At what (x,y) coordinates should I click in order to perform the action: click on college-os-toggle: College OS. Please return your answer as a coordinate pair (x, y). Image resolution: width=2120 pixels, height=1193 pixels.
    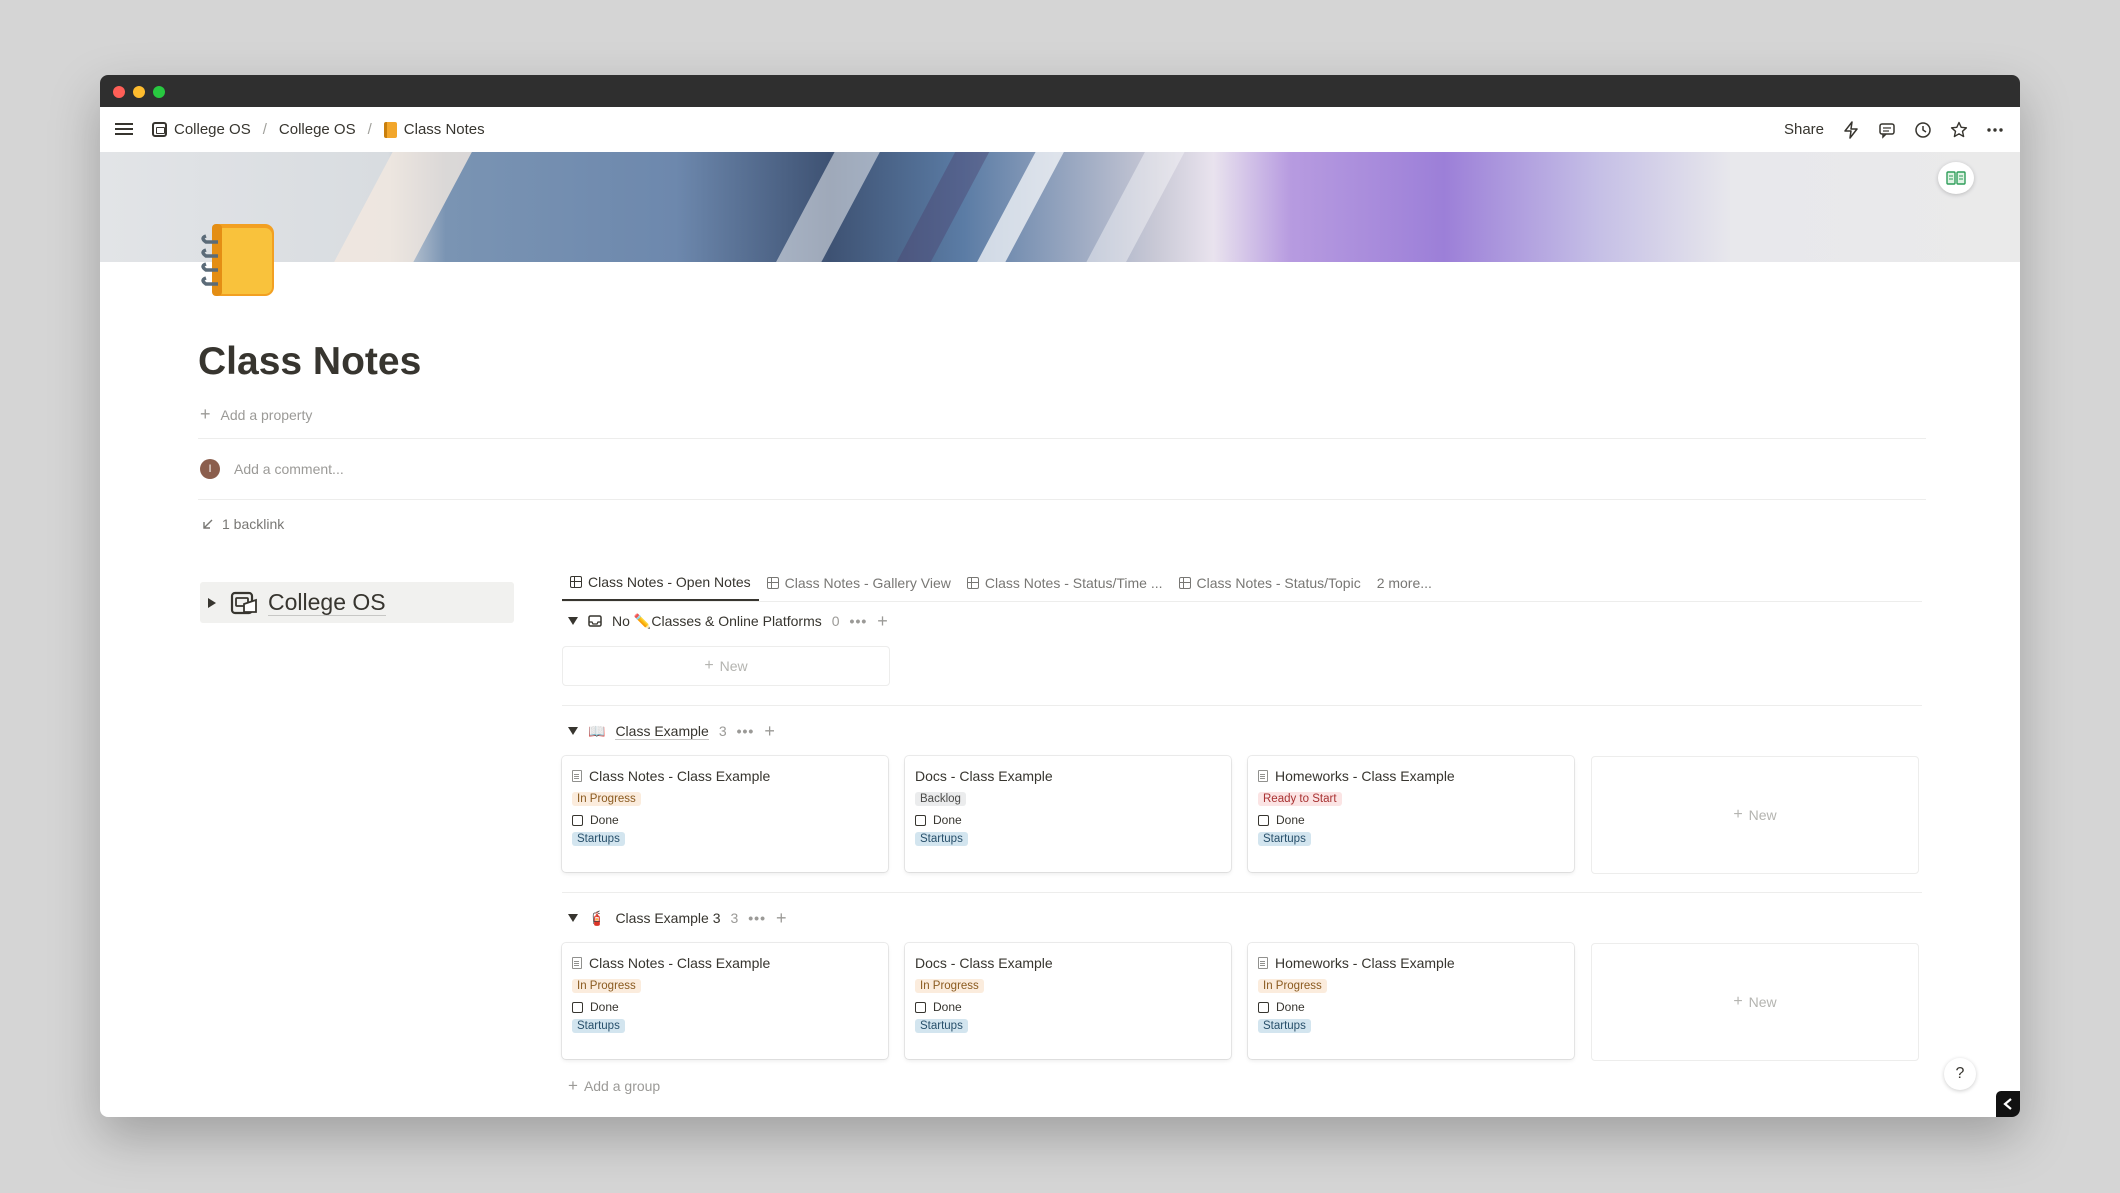
    Looking at the image, I should click on (357, 602).